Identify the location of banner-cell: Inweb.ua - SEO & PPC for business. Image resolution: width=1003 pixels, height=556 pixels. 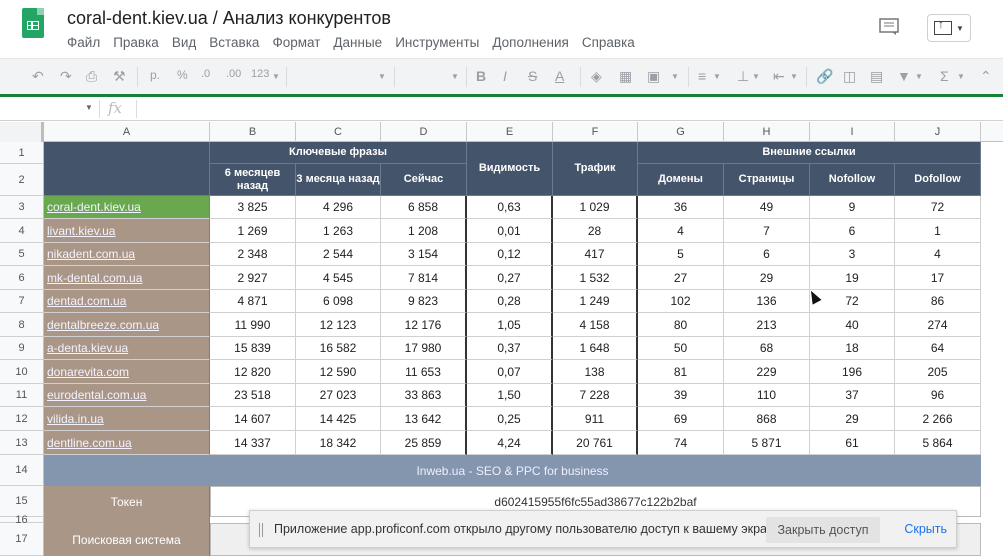
(512, 470).